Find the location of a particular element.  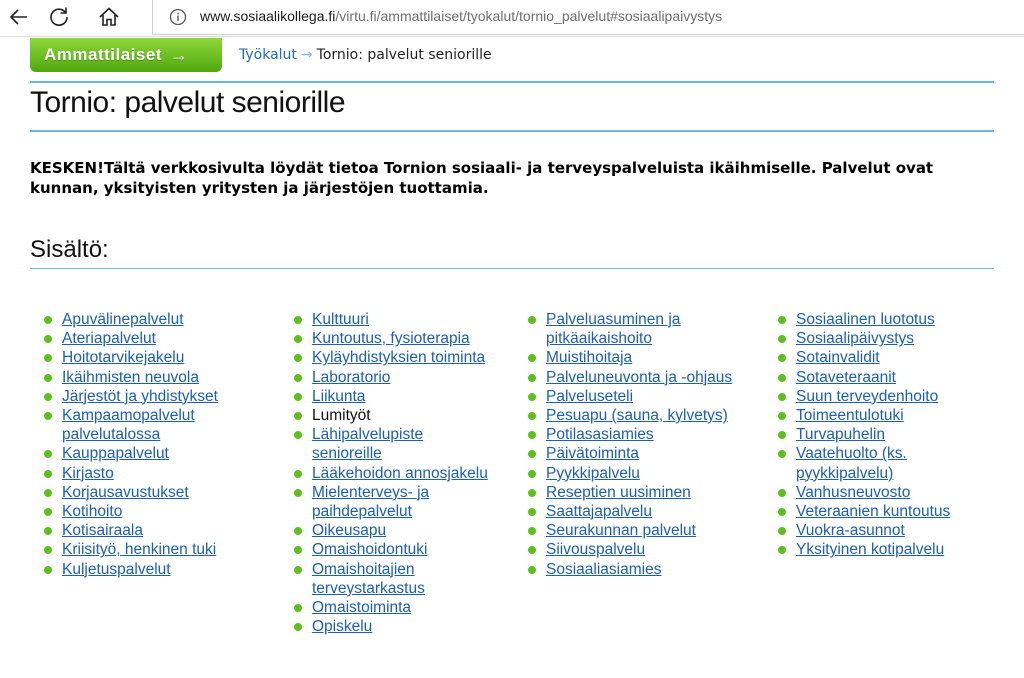

service-link-text: Toimeentulotuki is located at coordinates (850, 416).